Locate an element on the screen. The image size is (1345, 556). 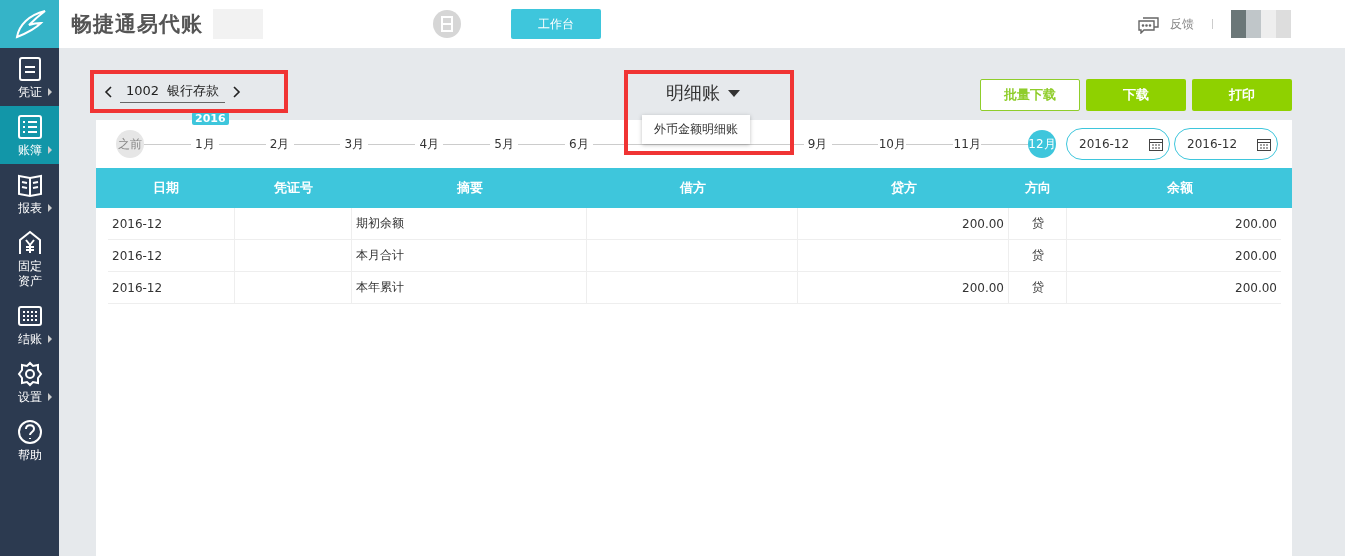
column-header: 摘要 is located at coordinates (469, 188).